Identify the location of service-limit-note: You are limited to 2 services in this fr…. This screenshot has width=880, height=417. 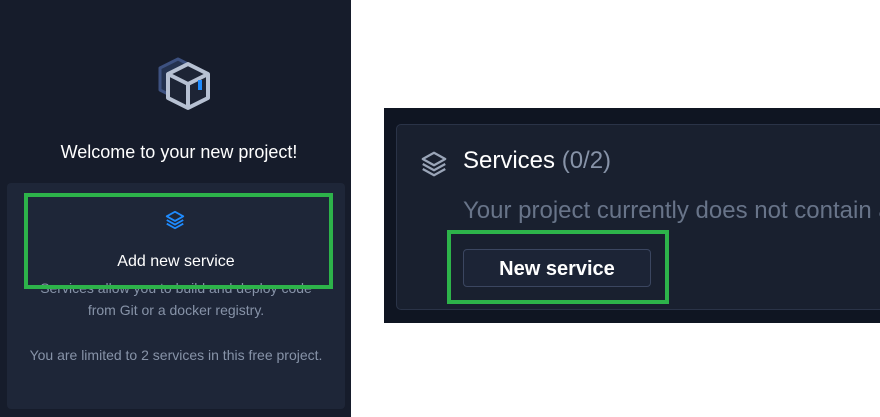
(176, 355).